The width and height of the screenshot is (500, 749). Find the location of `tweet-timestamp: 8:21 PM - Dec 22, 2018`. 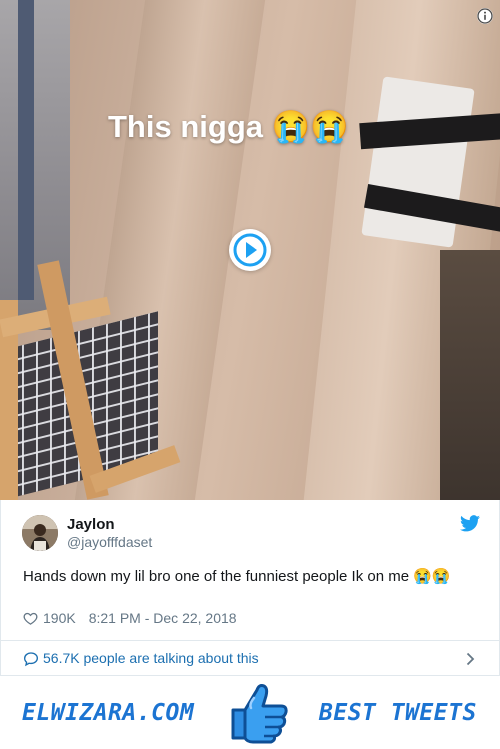

tweet-timestamp: 8:21 PM - Dec 22, 2018 is located at coordinates (163, 618).